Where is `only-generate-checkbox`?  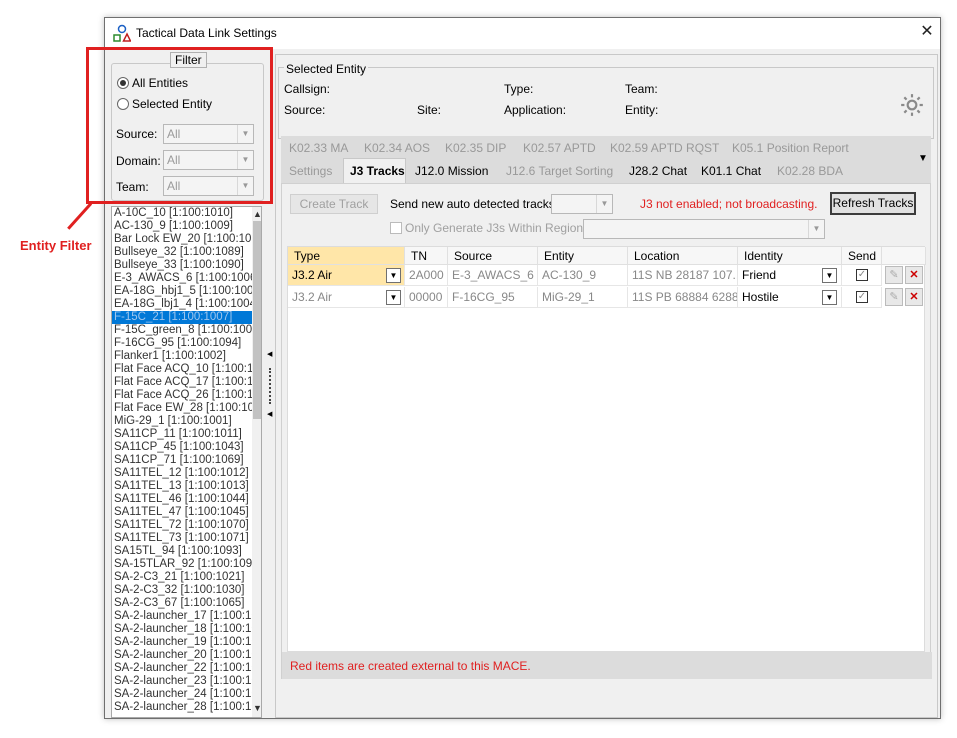
only-generate-checkbox is located at coordinates (396, 228).